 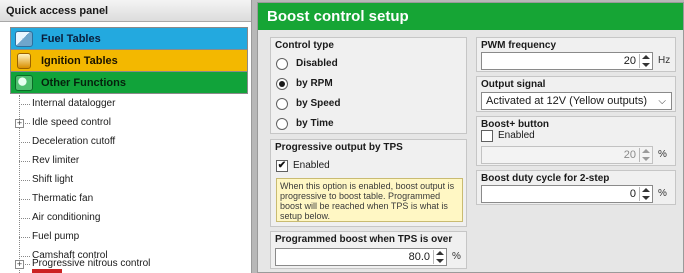 I want to click on duty-2step-stepper: 0, so click(x=567, y=194).